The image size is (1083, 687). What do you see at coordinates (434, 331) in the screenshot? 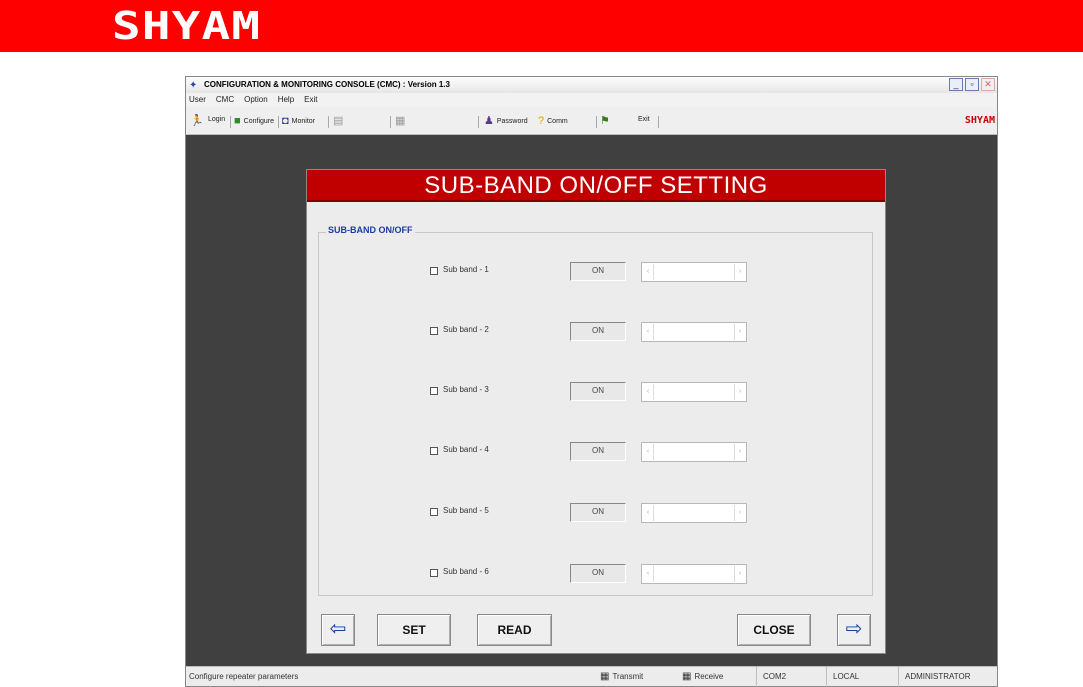
I see `subband-2-checkbox` at bounding box center [434, 331].